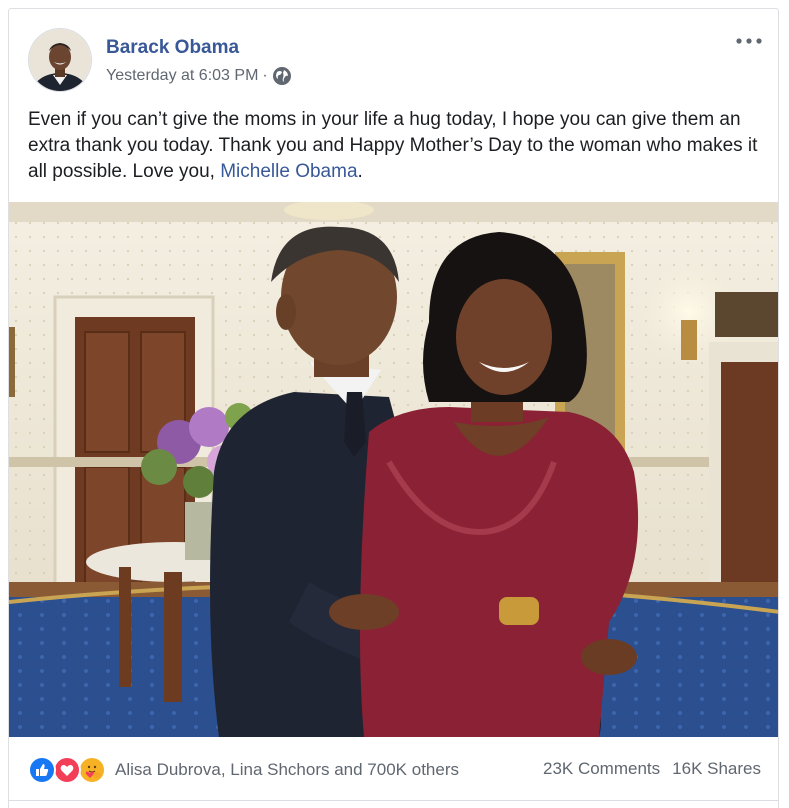 The height and width of the screenshot is (808, 789). What do you see at coordinates (749, 41) in the screenshot?
I see `more-options-icon` at bounding box center [749, 41].